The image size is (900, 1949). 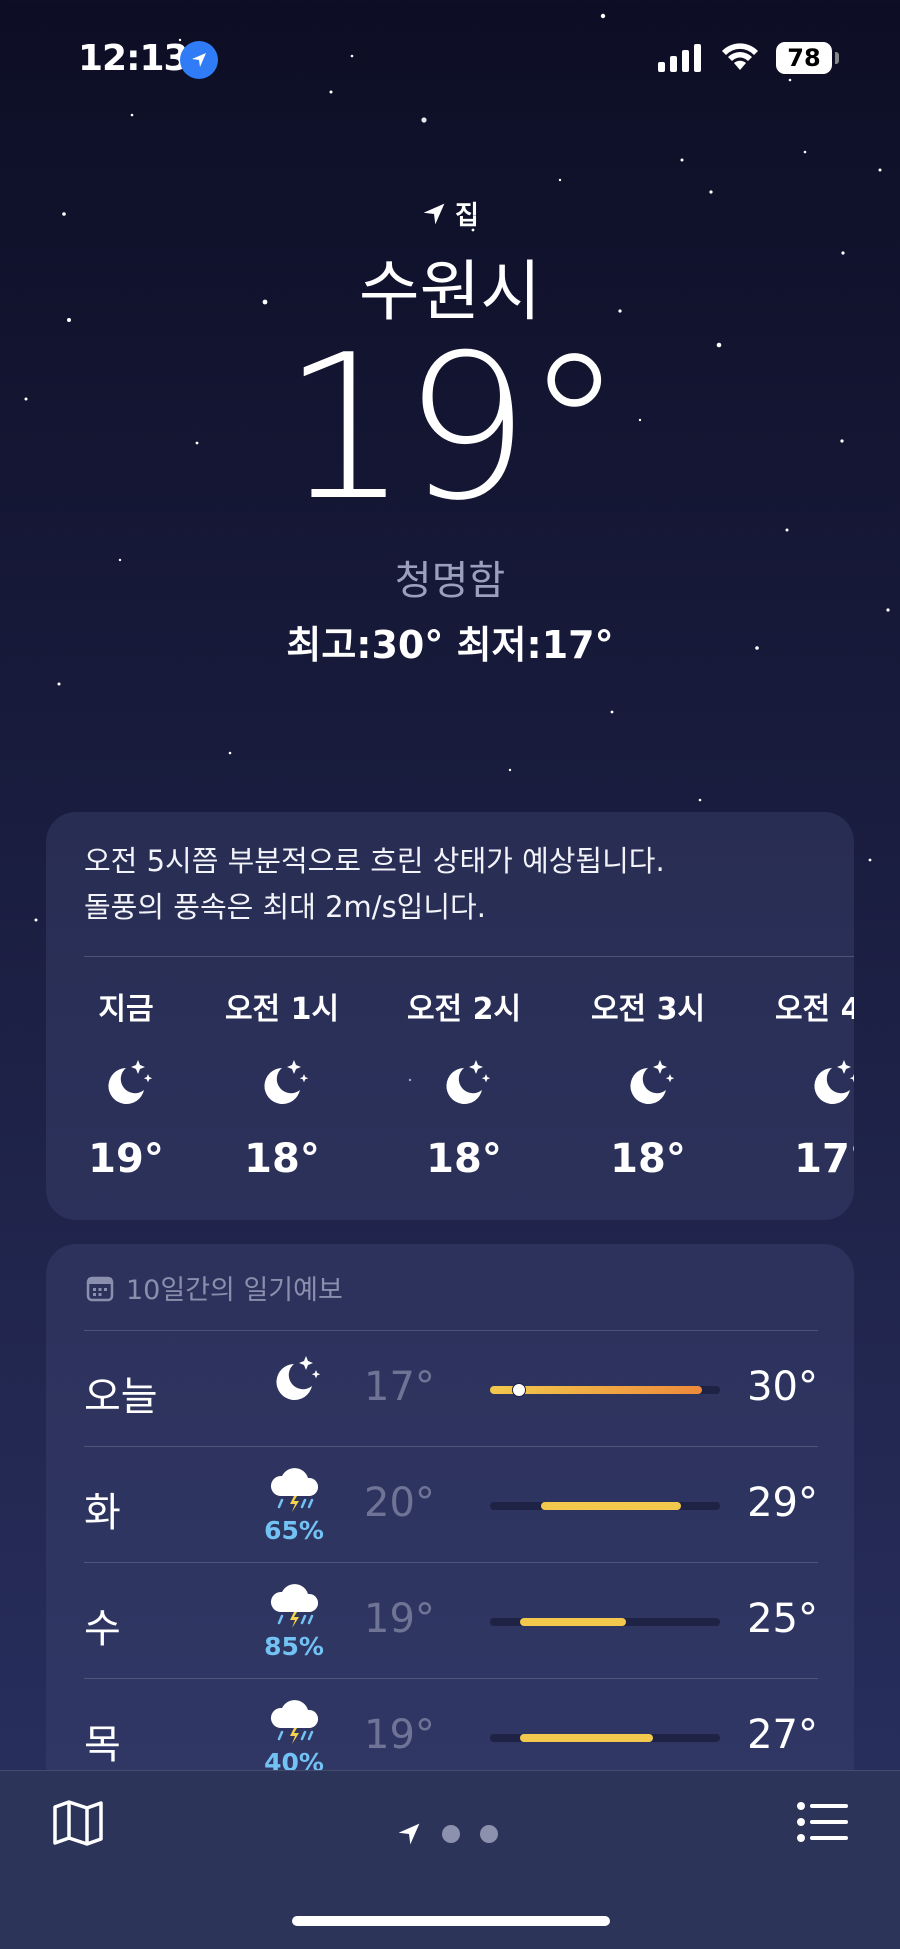 What do you see at coordinates (807, 58) in the screenshot?
I see `battery-indicator: 78` at bounding box center [807, 58].